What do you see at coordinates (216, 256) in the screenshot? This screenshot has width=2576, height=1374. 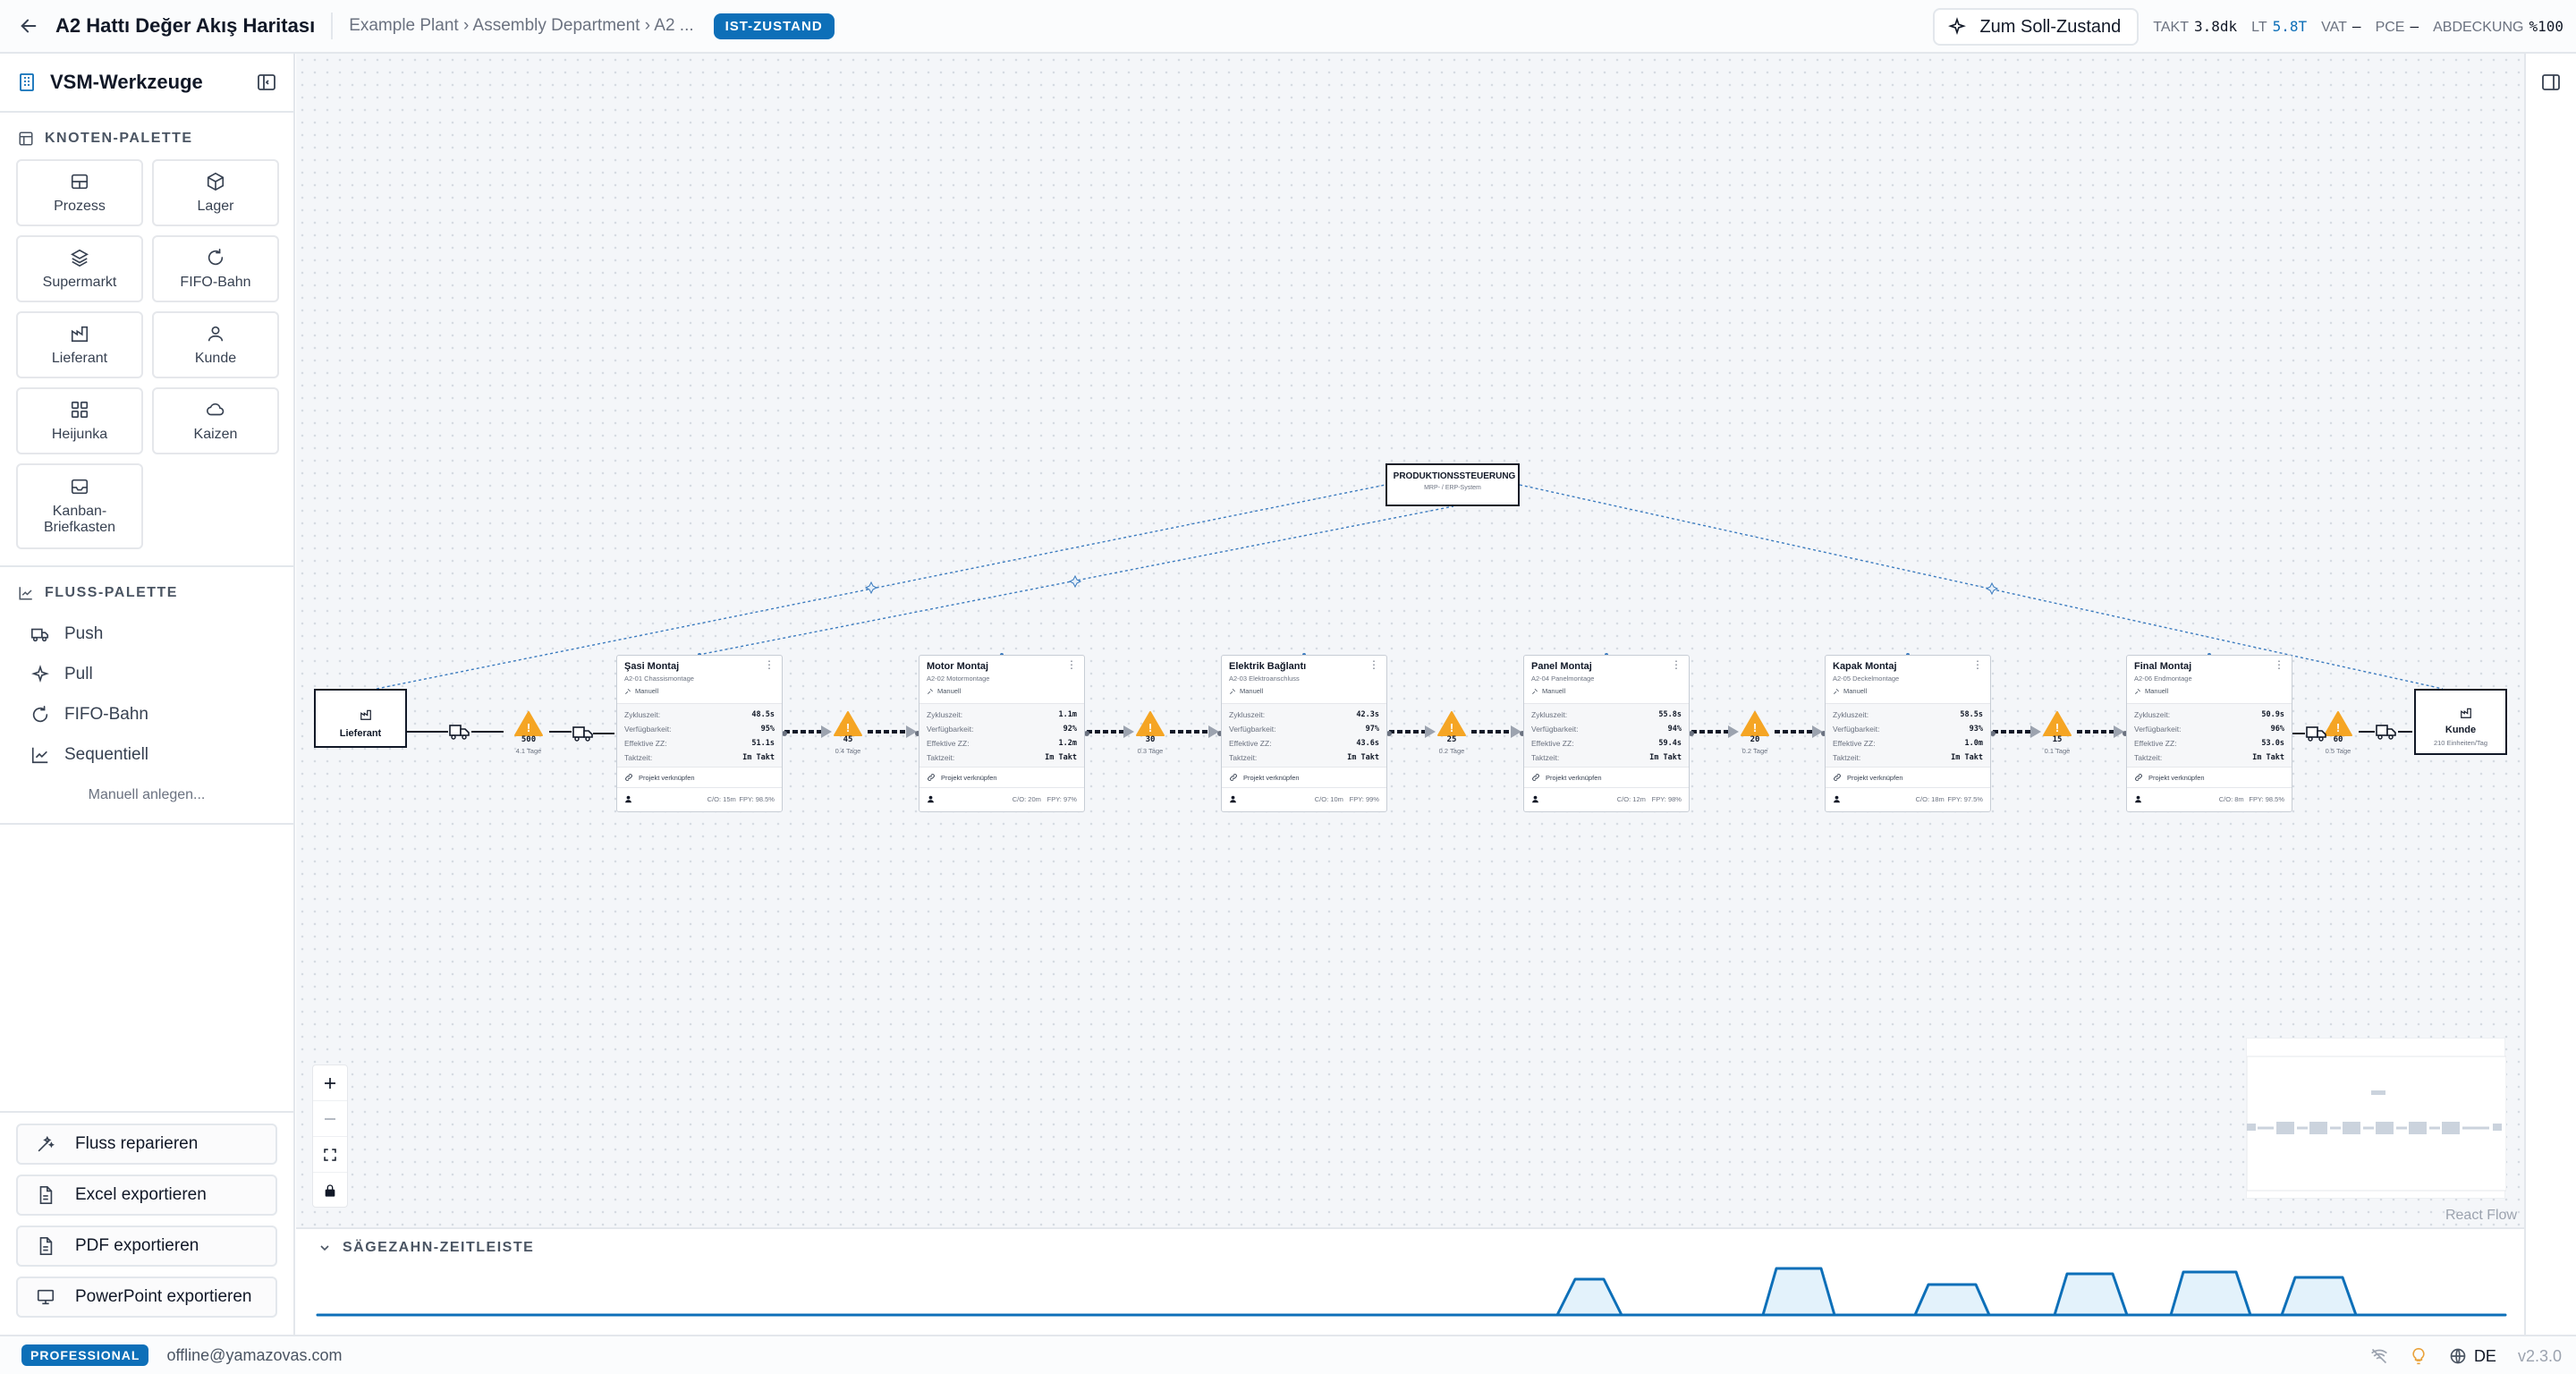 I see `refresh-icon` at bounding box center [216, 256].